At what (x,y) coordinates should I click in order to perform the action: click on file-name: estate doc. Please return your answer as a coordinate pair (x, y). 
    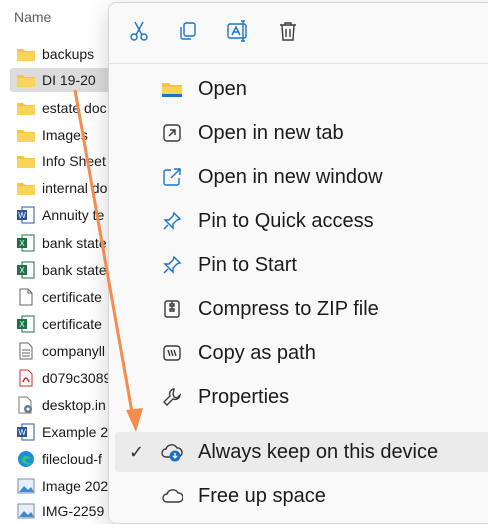
    Looking at the image, I should click on (74, 108).